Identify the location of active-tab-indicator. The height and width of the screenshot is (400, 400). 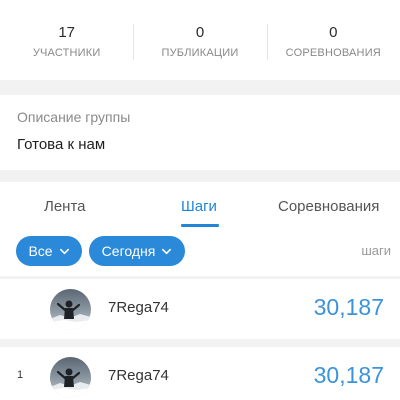
(200, 225).